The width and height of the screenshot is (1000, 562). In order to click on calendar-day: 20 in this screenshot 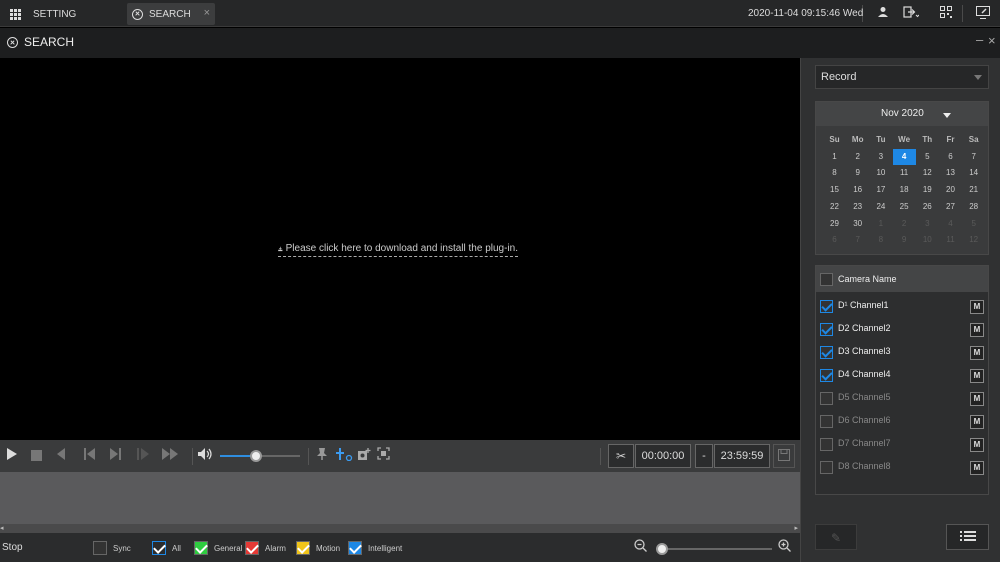, I will do `click(950, 190)`.